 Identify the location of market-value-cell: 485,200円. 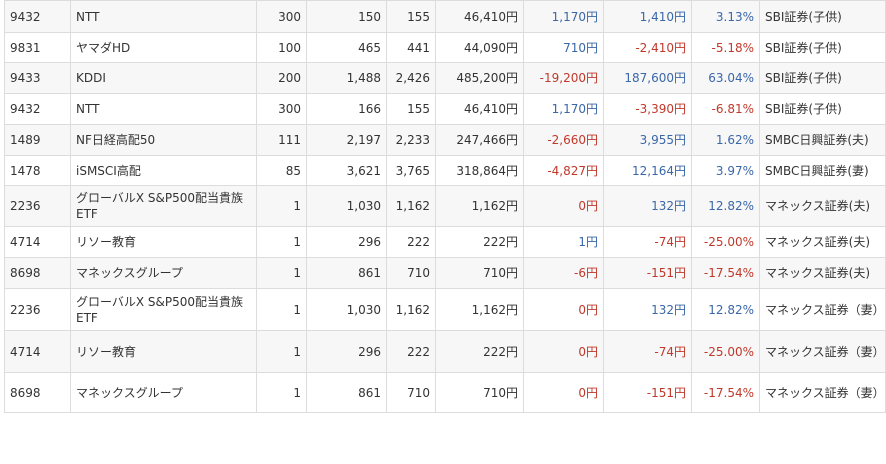
(479, 78).